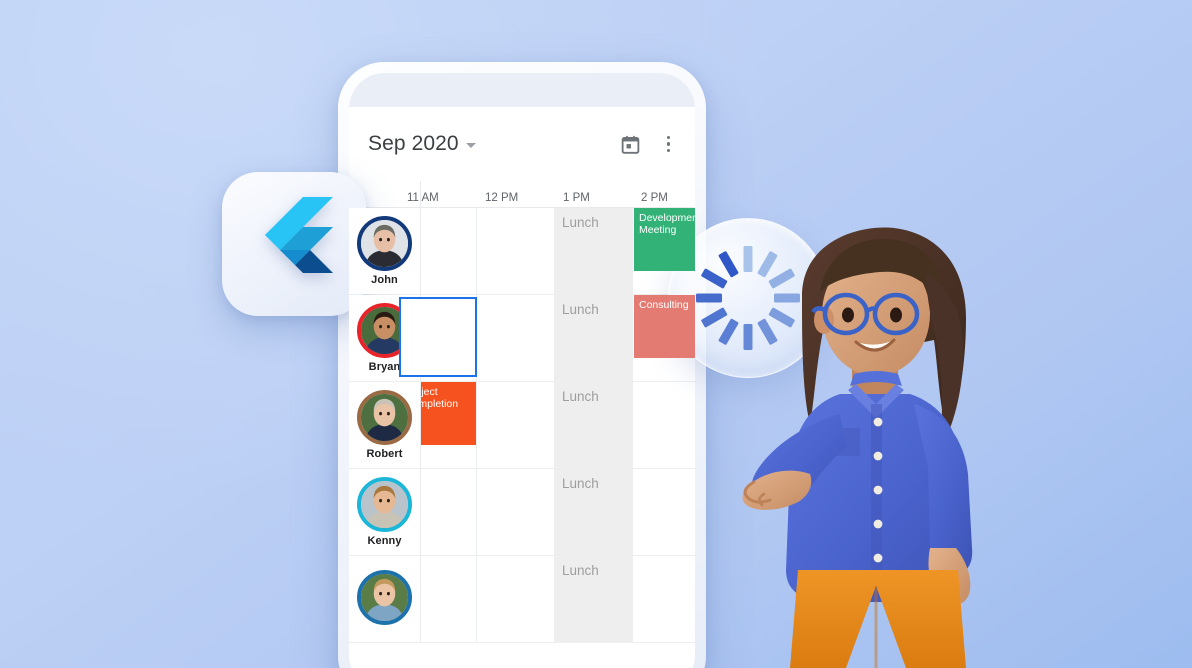 This screenshot has height=668, width=1192. I want to click on resource-cell: John, so click(385, 251).